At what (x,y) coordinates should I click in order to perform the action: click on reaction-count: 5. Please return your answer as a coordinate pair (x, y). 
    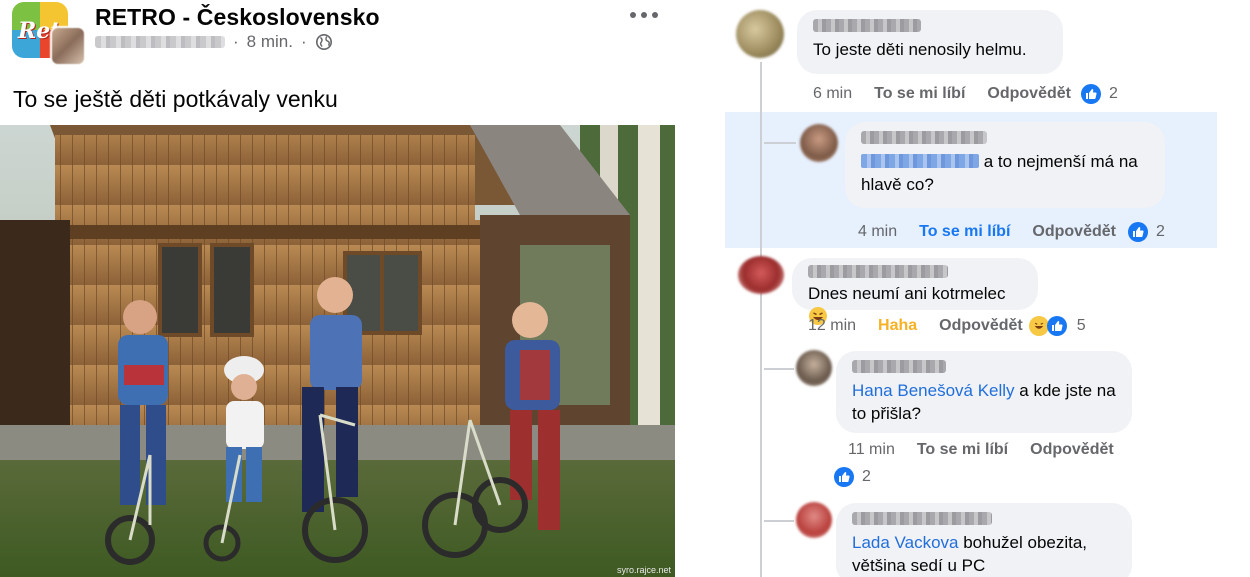
    Looking at the image, I should click on (1057, 326).